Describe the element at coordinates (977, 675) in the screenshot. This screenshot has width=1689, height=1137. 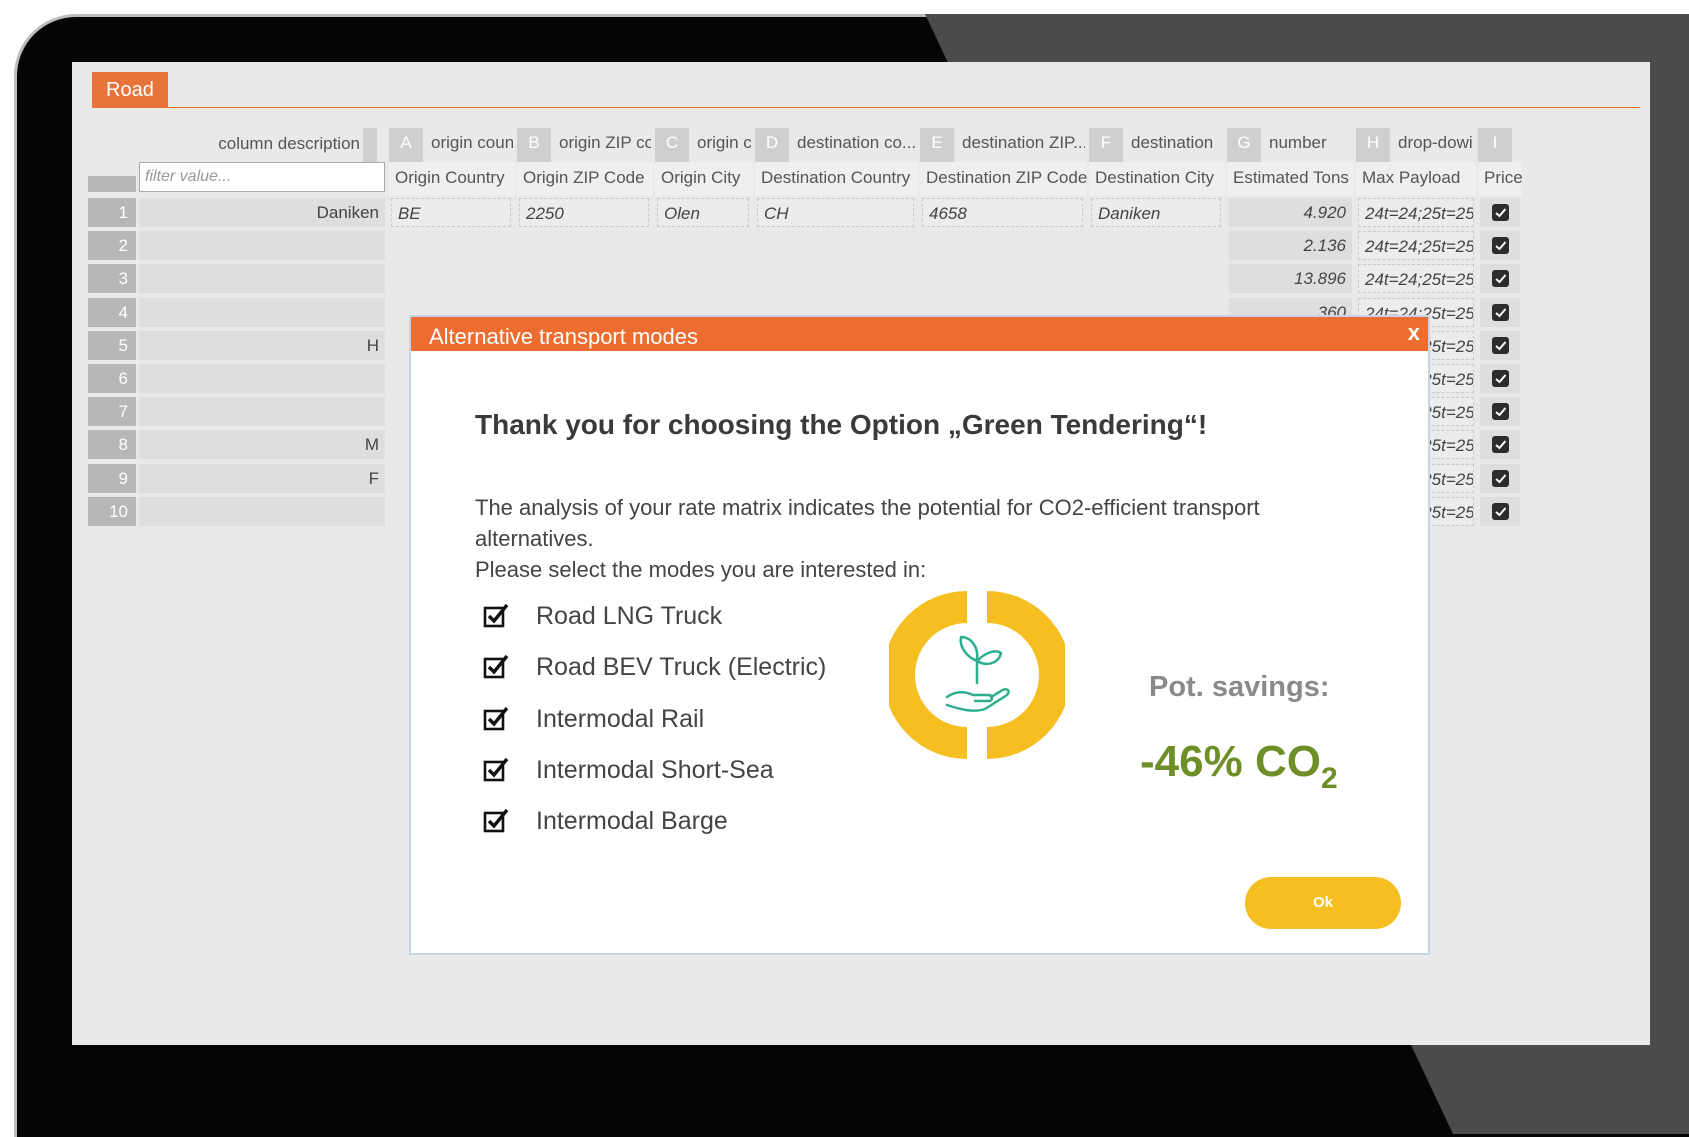
I see `plant-savings-icon` at that location.